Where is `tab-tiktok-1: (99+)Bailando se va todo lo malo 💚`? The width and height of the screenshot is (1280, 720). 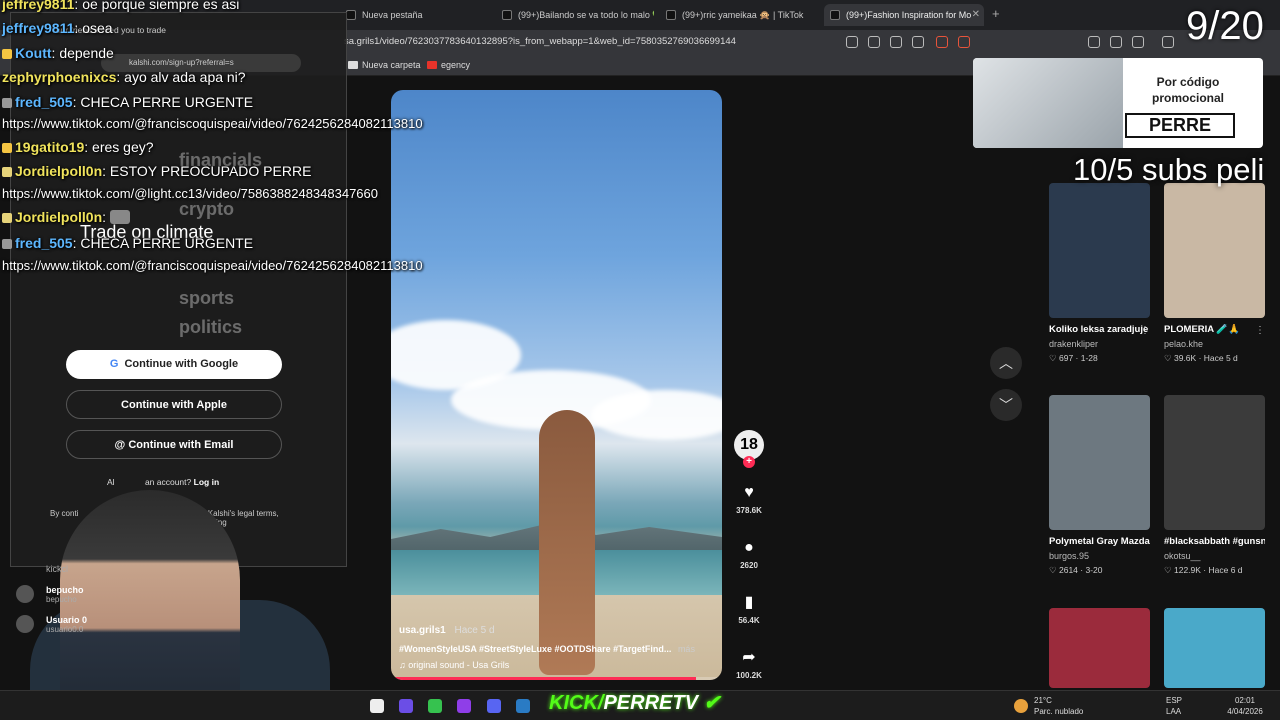
tab-tiktok-1: (99+)Bailando se va todo lo malo 💚 is located at coordinates (575, 15).